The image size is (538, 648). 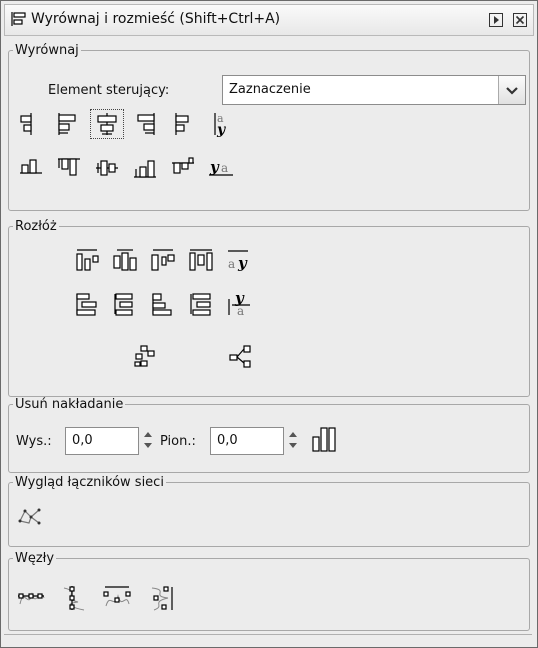 I want to click on chevron-down-icon, so click(x=511, y=90).